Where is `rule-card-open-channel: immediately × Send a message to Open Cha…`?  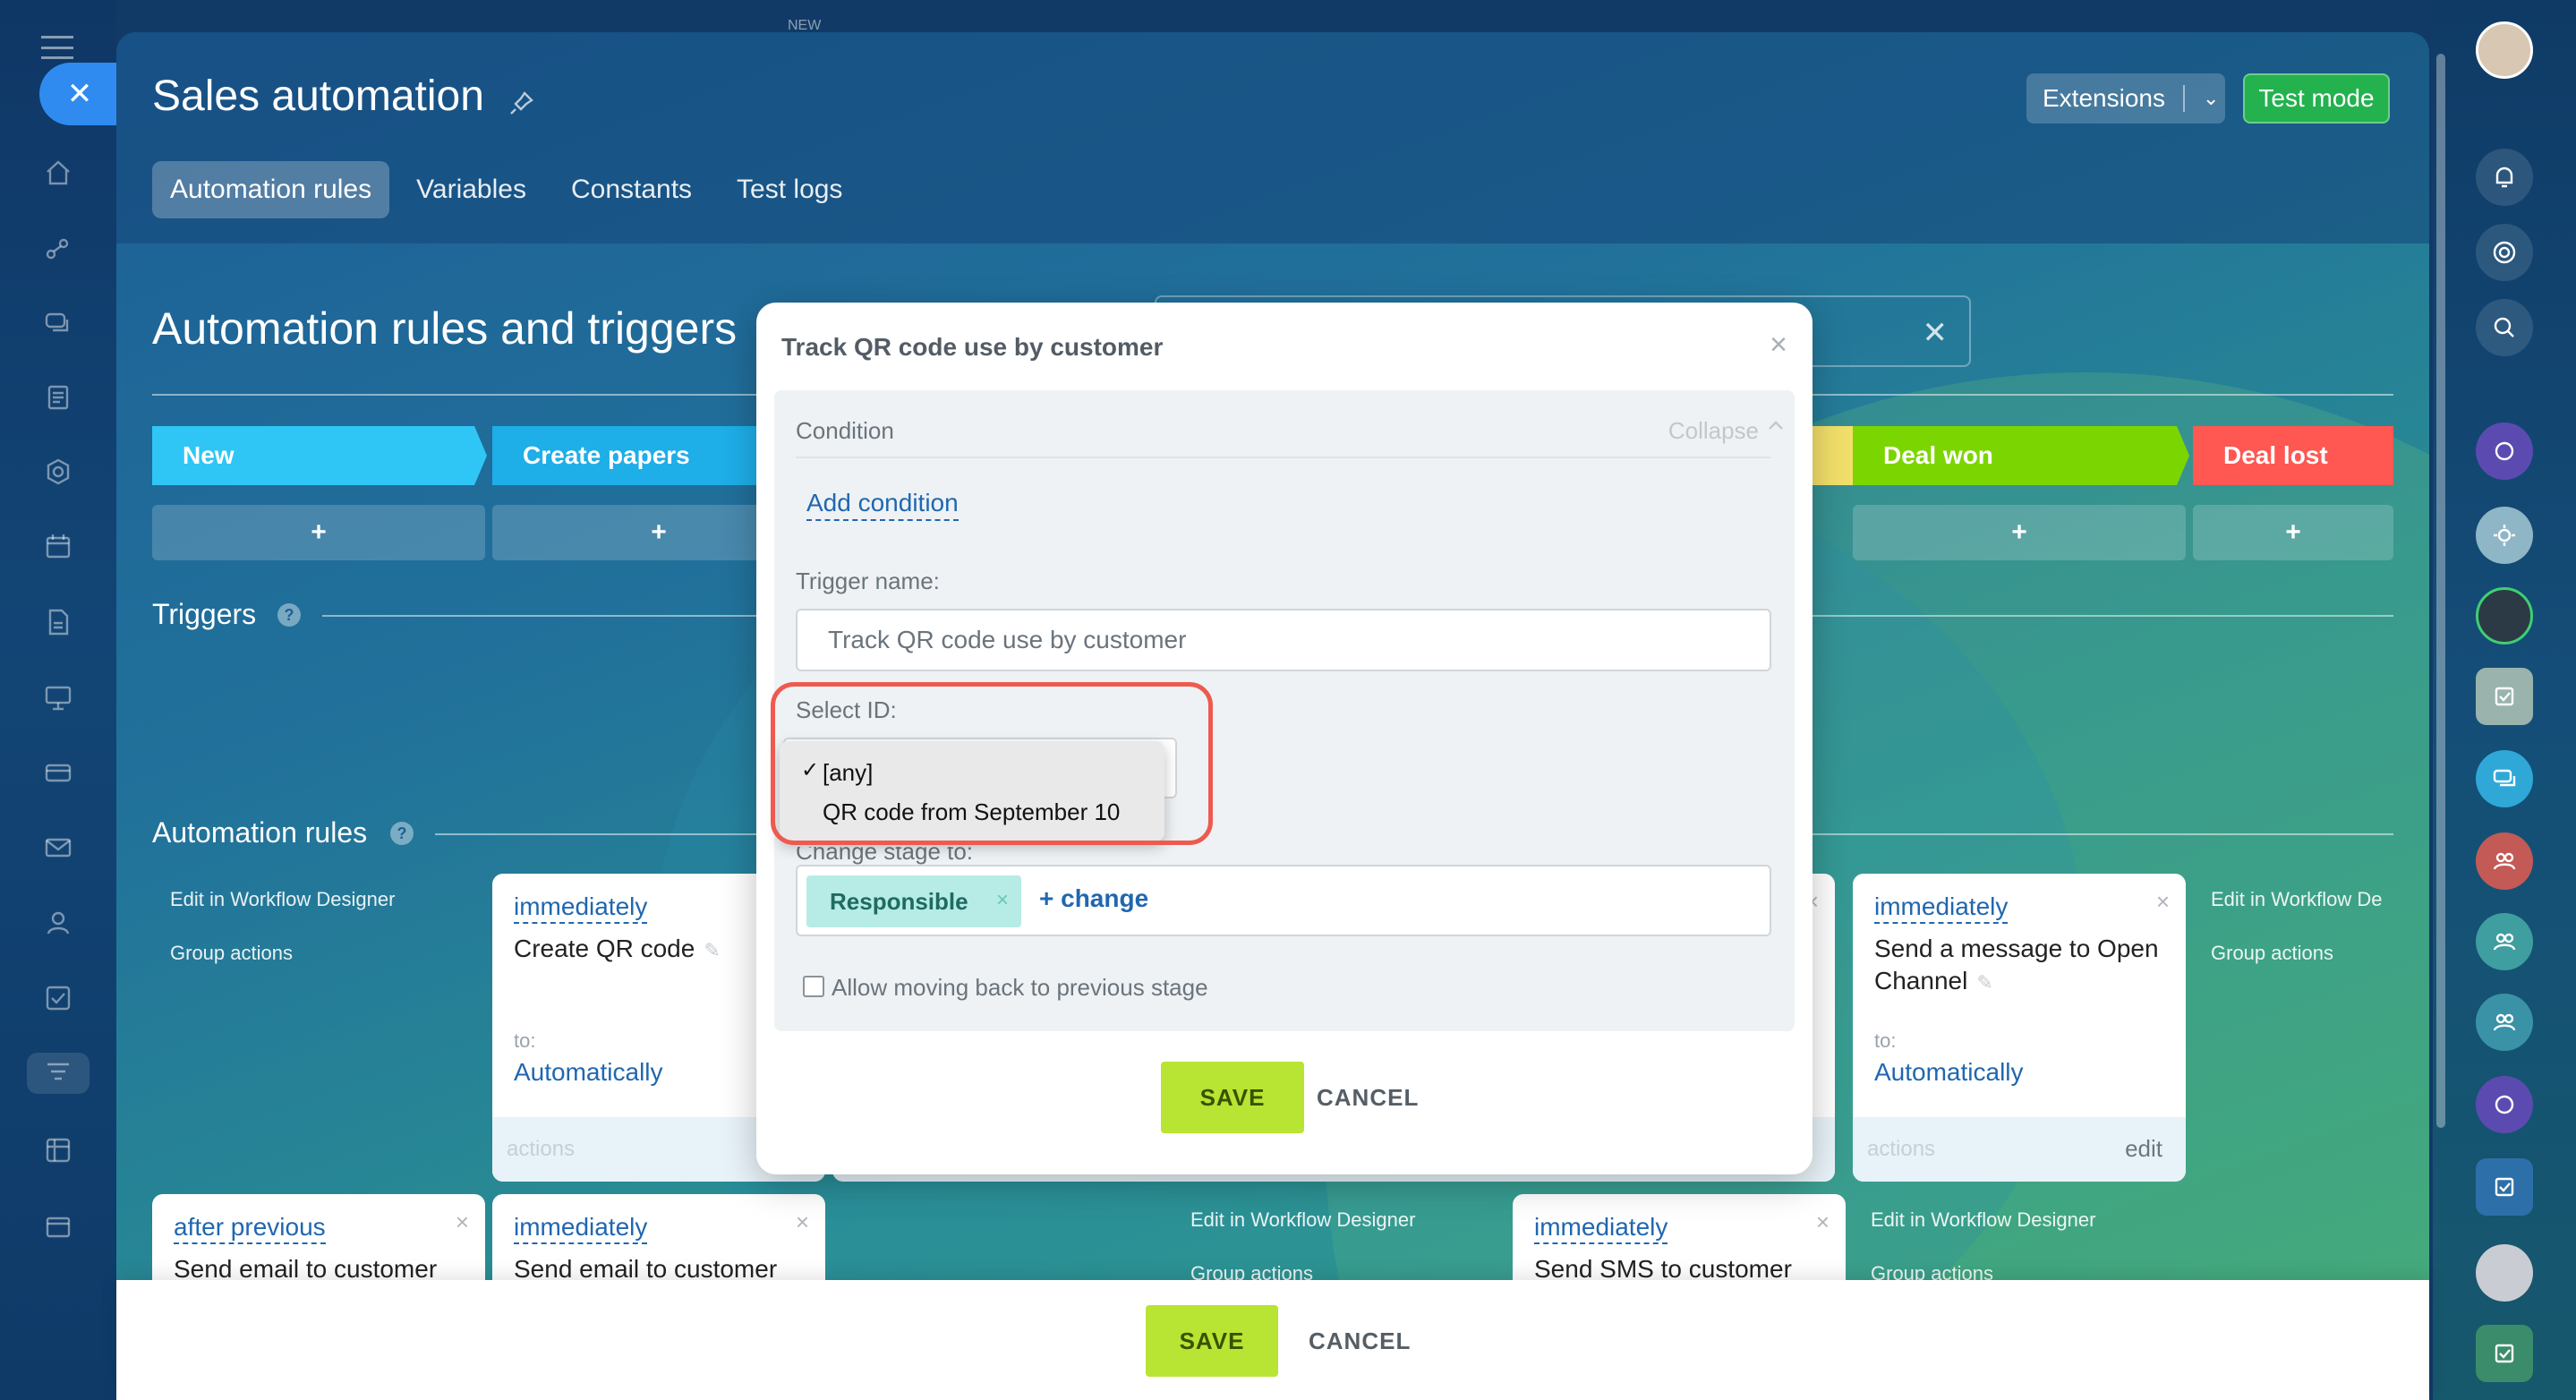
rule-card-open-channel: immediately × Send a message to Open Cha… is located at coordinates (2019, 1028).